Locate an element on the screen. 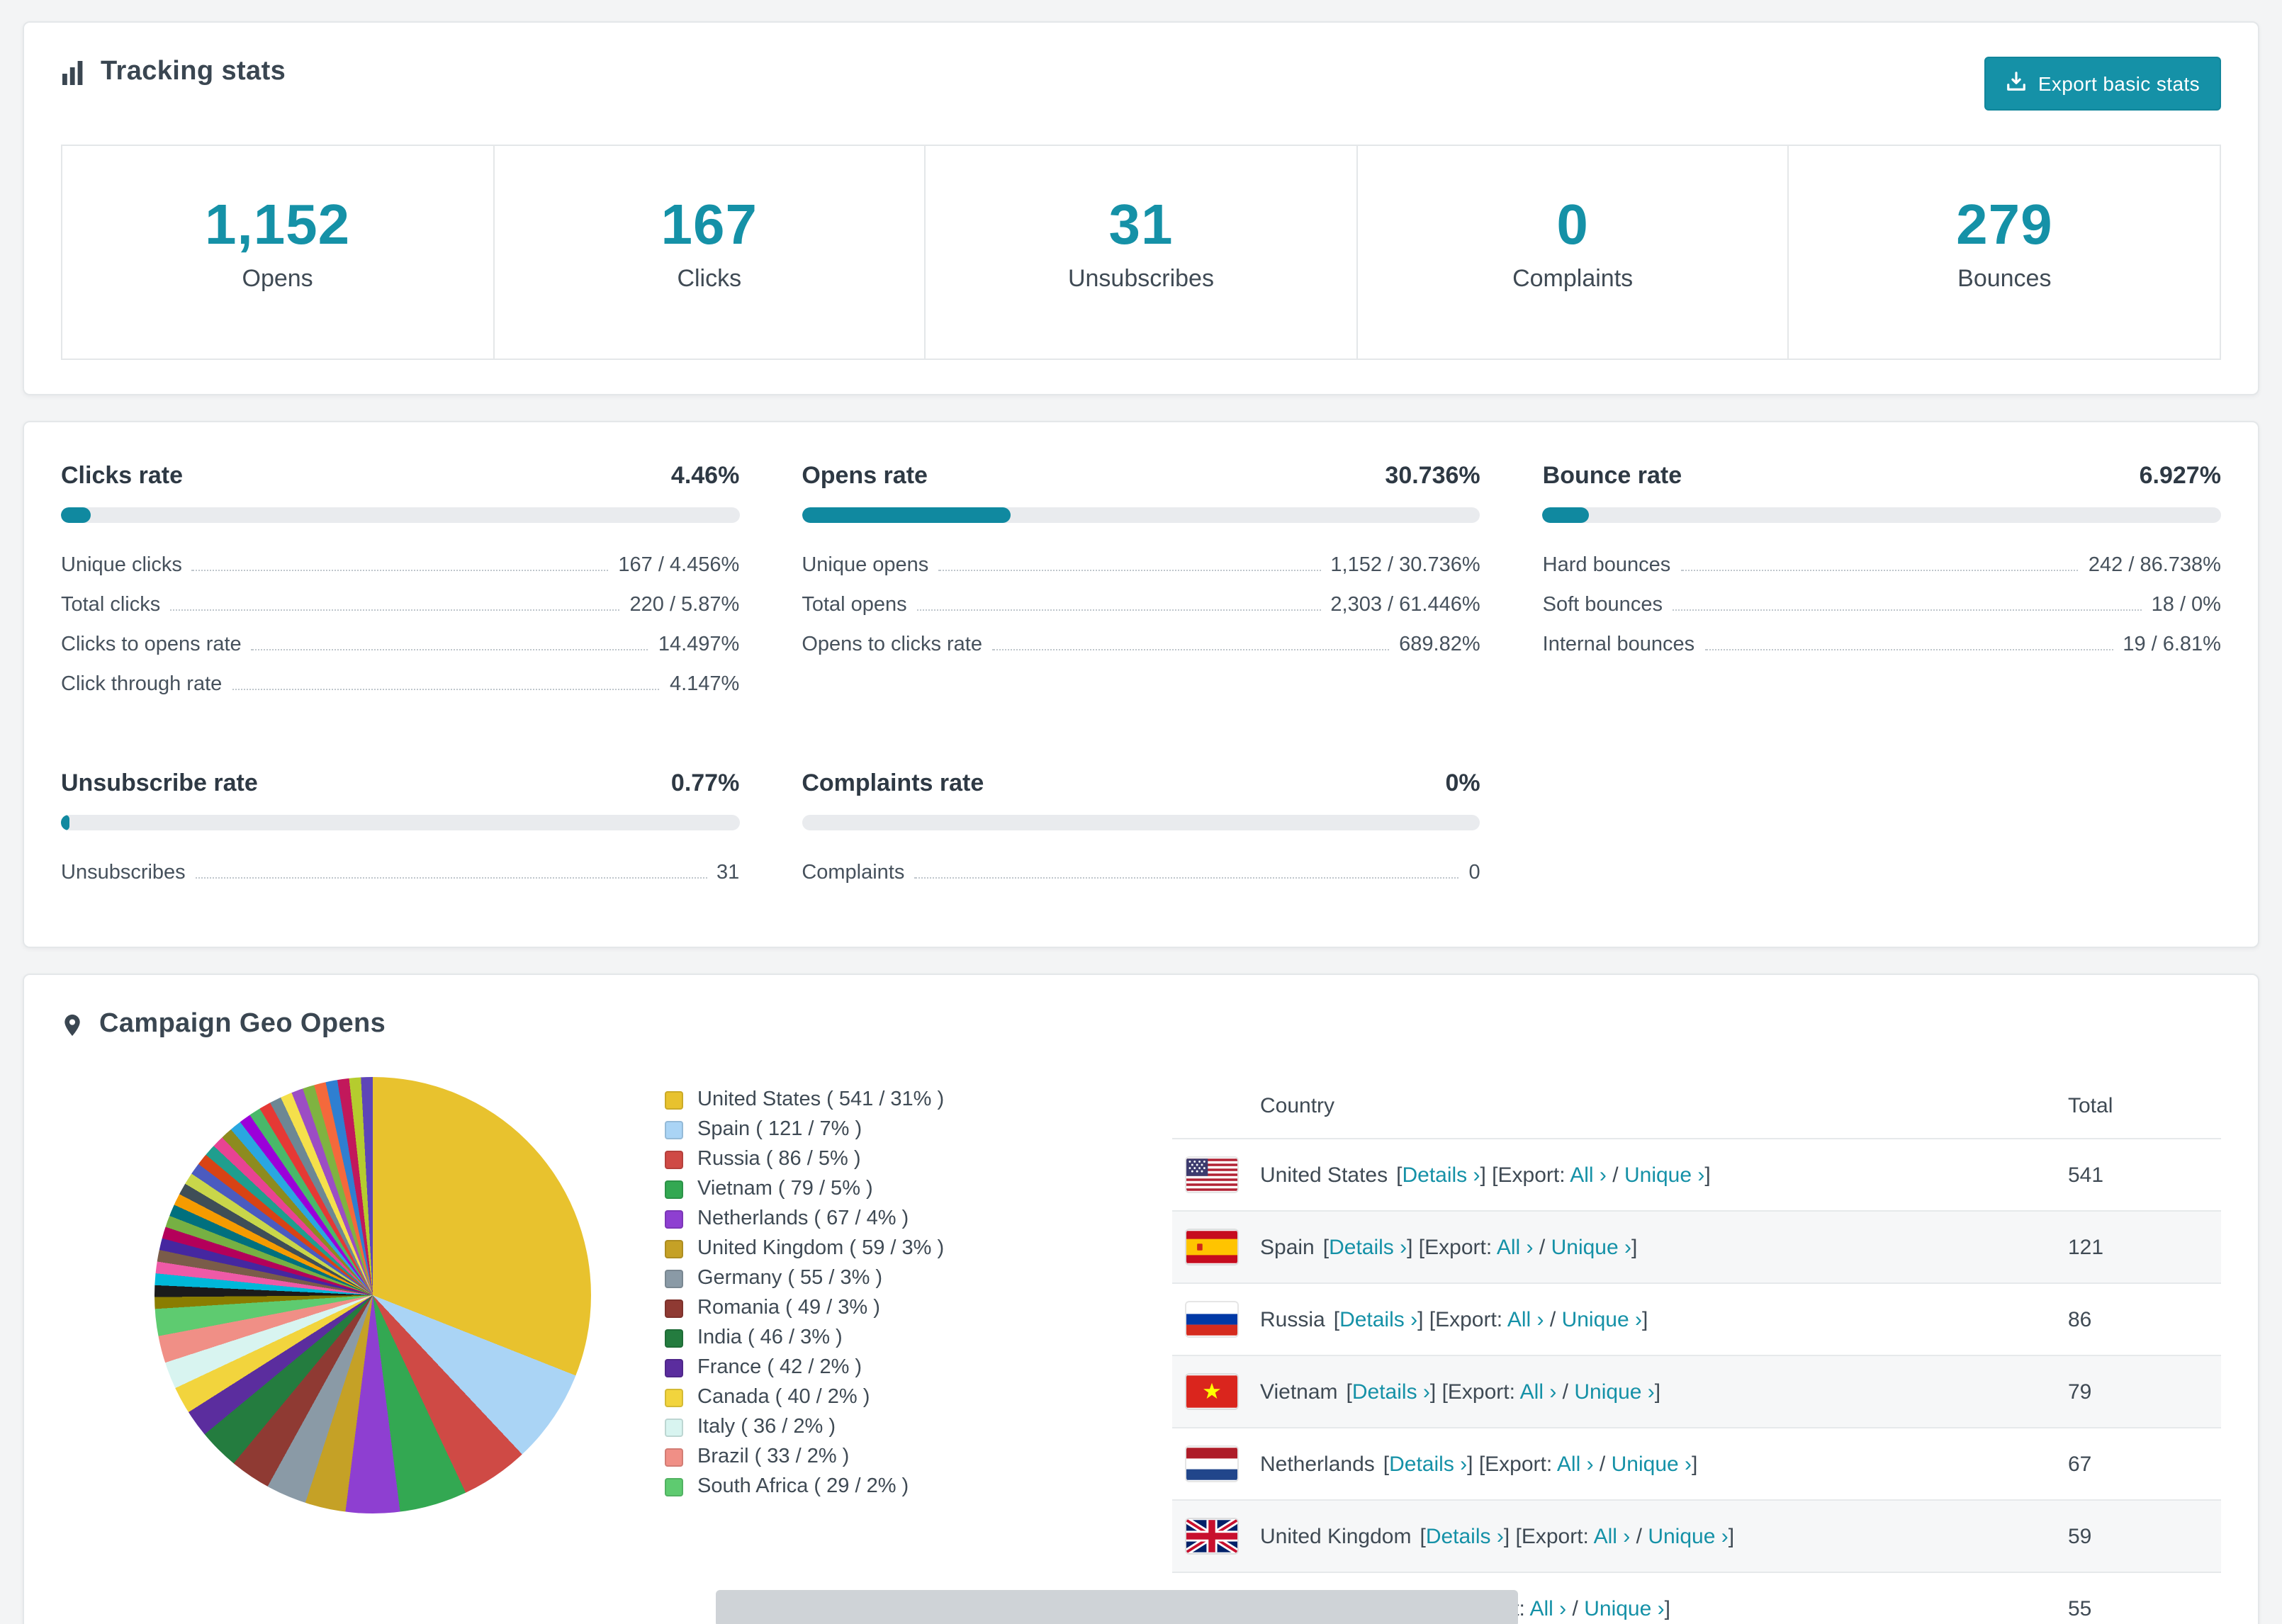  flag-vn-icon is located at coordinates (1212, 1392).